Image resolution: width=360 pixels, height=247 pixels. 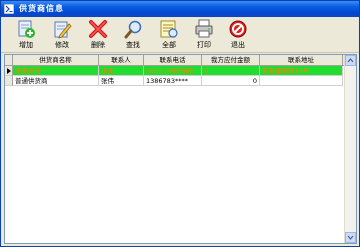 I want to click on exit-button: 退出, so click(x=238, y=35).